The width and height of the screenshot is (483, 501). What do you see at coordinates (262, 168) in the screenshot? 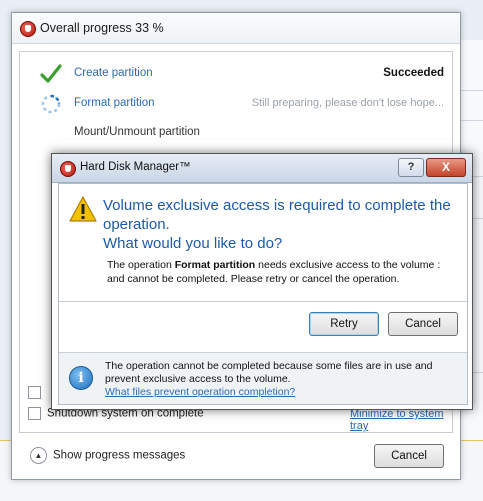
I see `dialog-titlebar: Hard Disk Manager™ ? X` at bounding box center [262, 168].